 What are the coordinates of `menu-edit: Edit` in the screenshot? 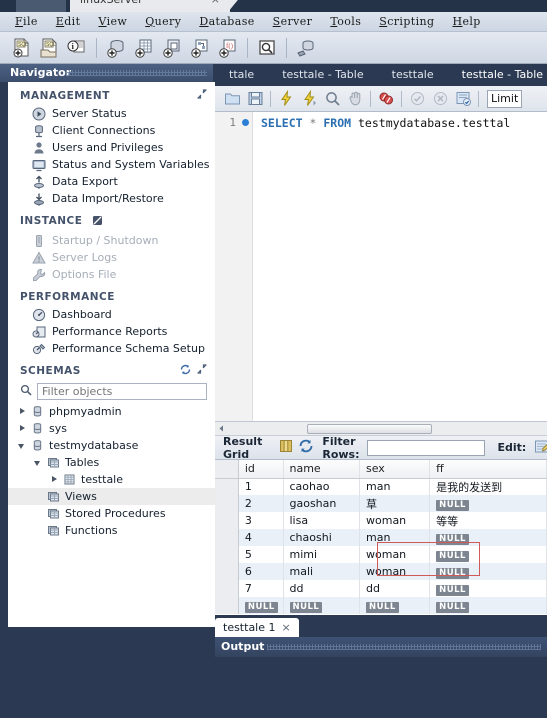 It's located at (68, 21).